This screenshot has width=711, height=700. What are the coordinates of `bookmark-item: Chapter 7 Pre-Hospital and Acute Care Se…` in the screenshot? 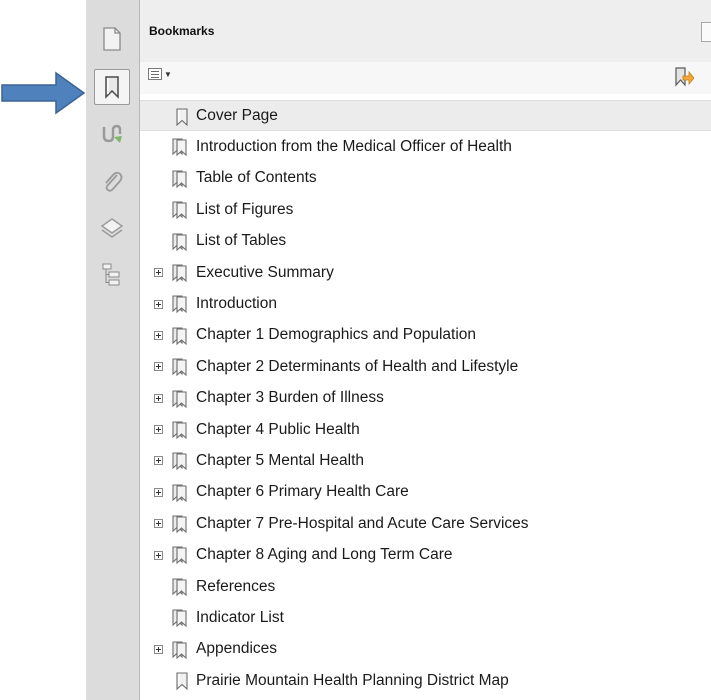 It's located at (425, 523).